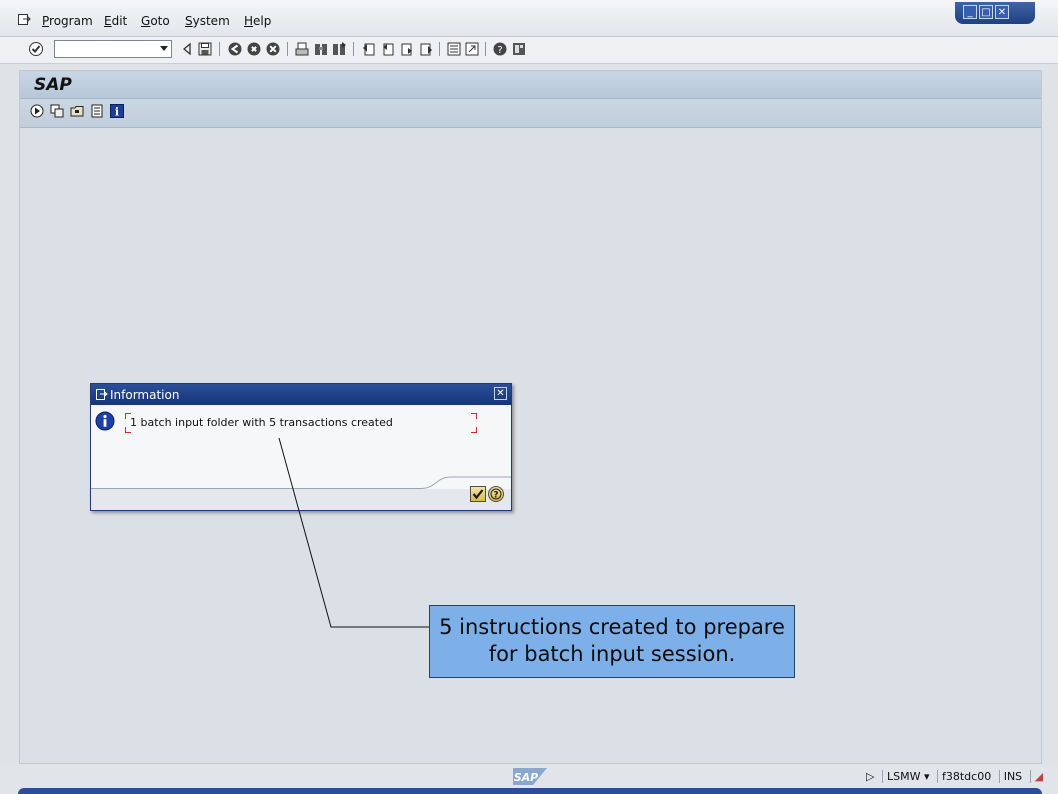 The image size is (1058, 794). What do you see at coordinates (97, 111) in the screenshot?
I see `document-list-icon` at bounding box center [97, 111].